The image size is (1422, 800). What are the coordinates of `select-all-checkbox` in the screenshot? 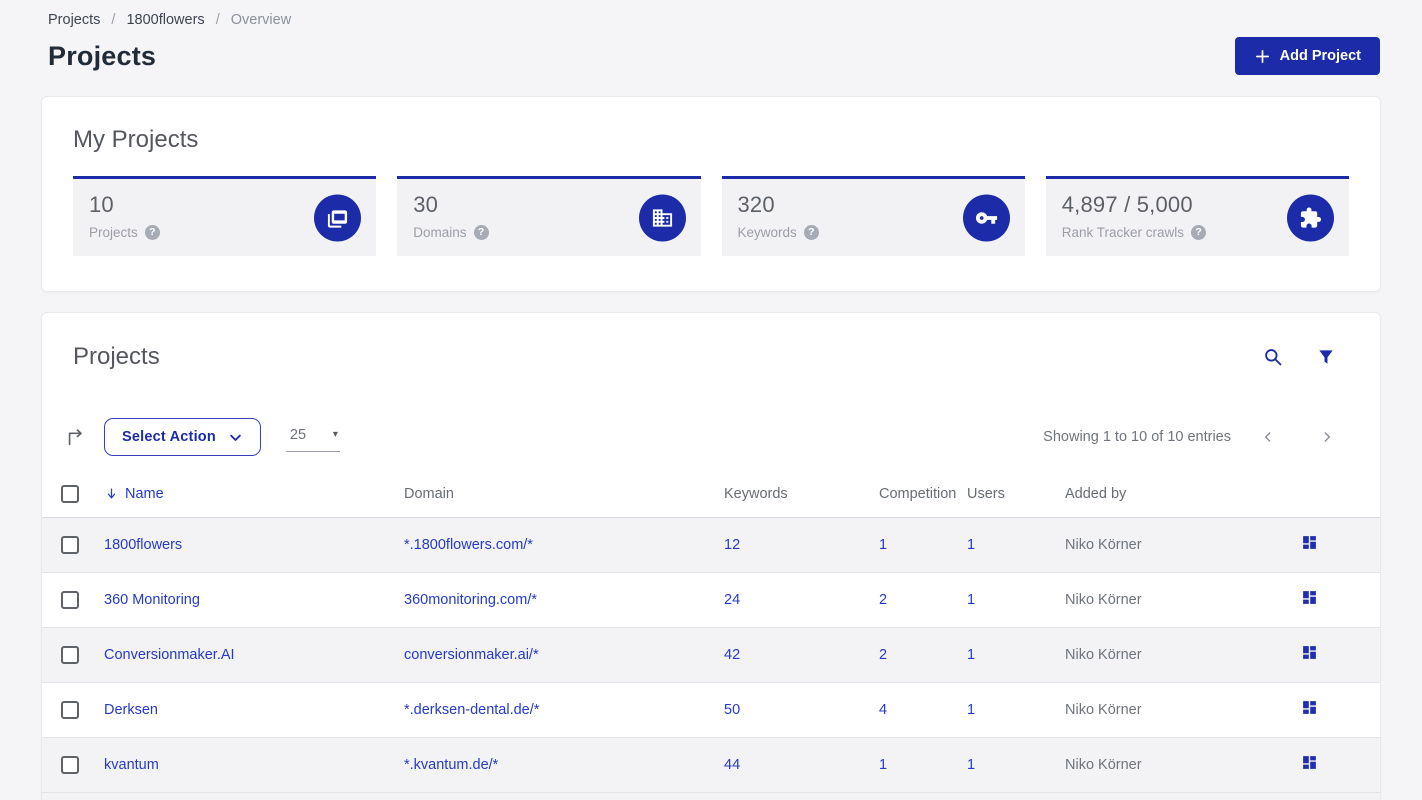 It's located at (70, 493).